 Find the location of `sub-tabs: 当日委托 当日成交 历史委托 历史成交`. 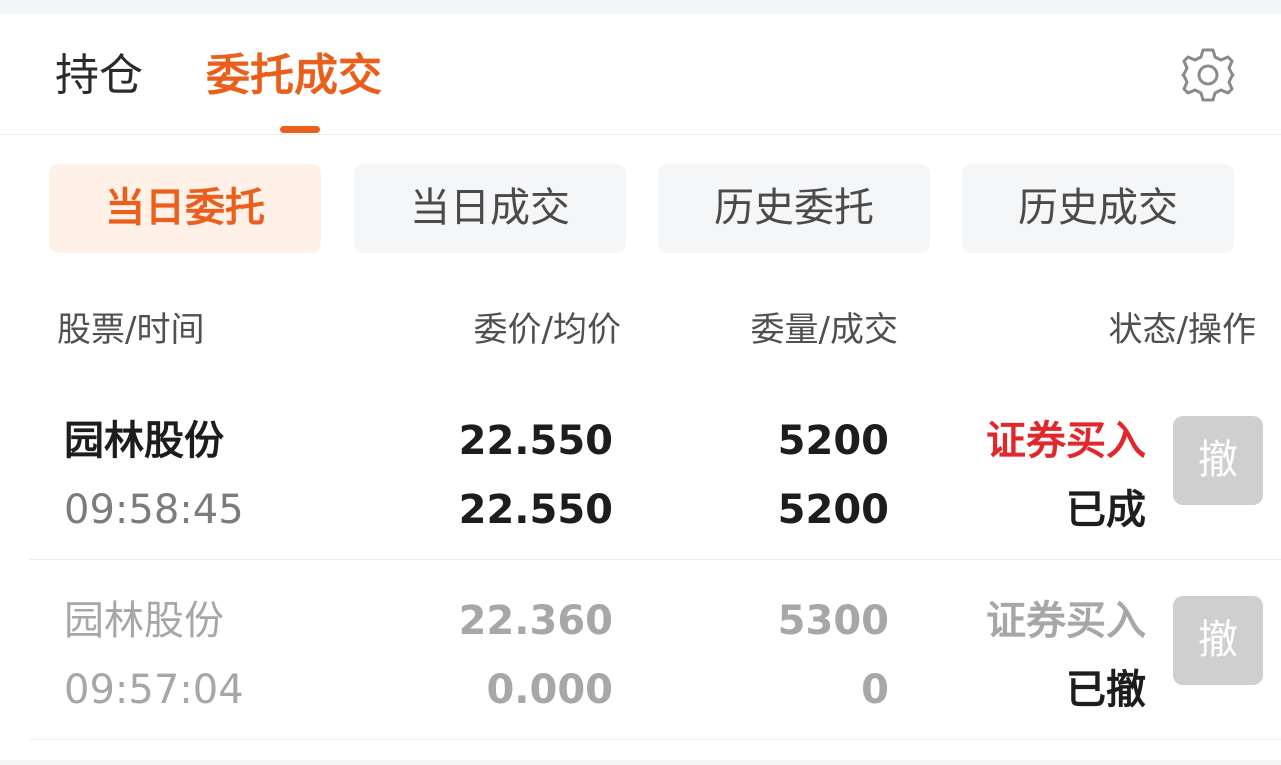

sub-tabs: 当日委托 当日成交 历史委托 历史成交 is located at coordinates (640, 209).